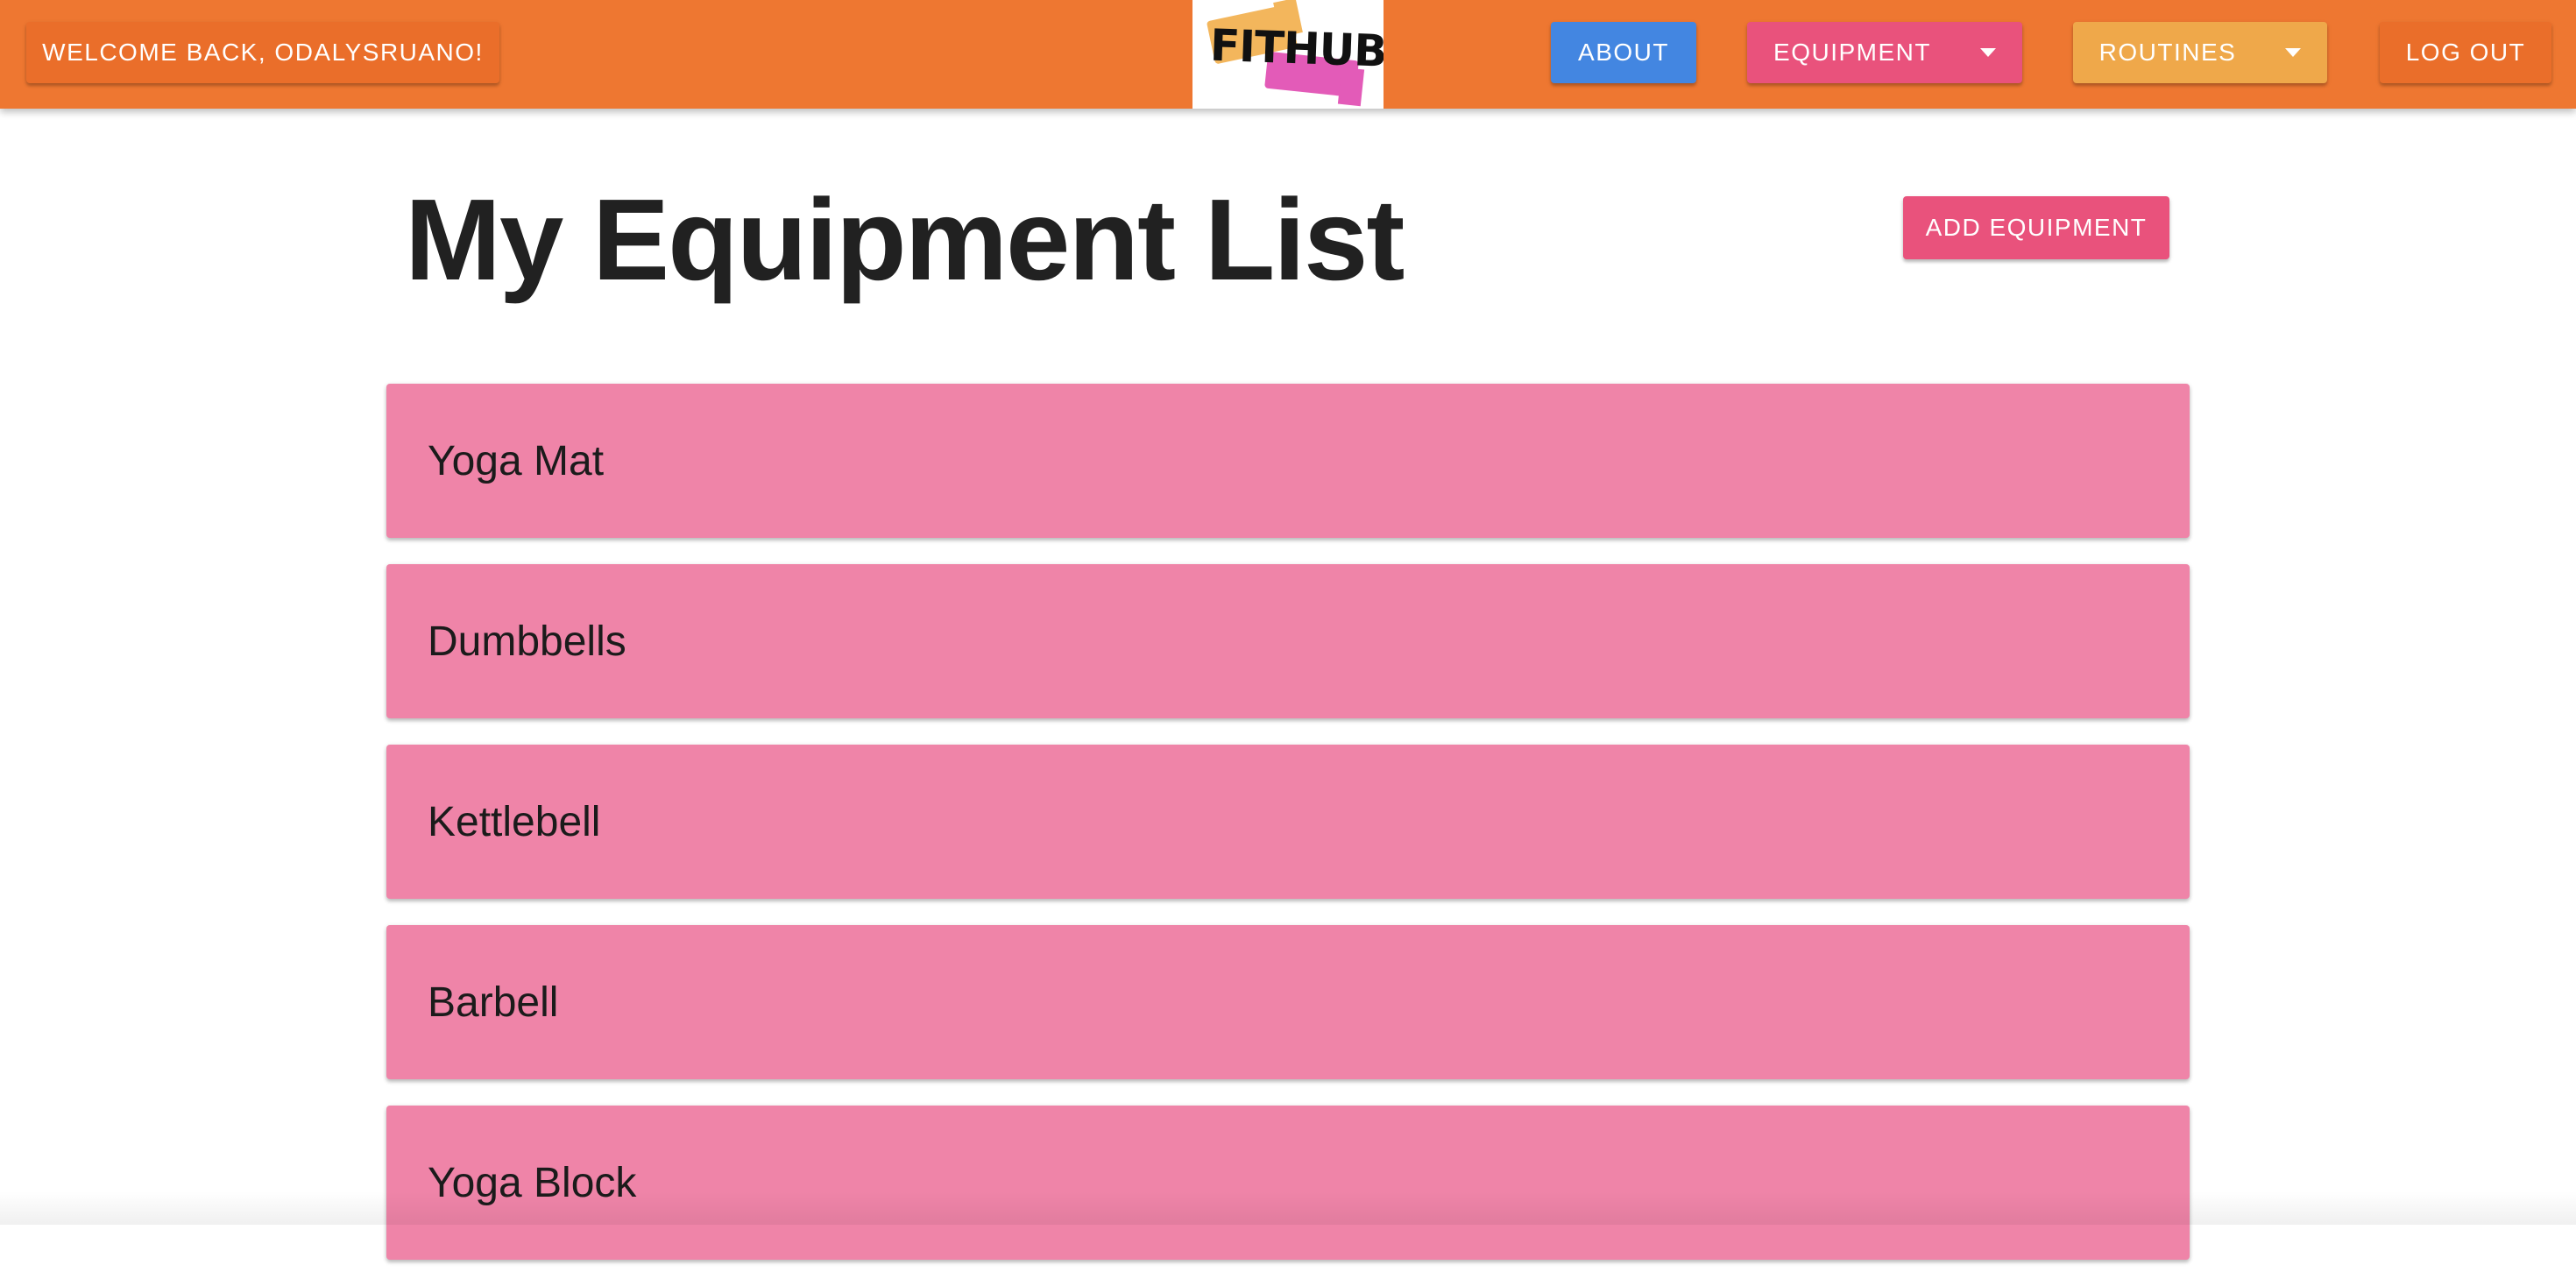 The height and width of the screenshot is (1286, 2576). I want to click on list-item-label: Barbell, so click(493, 1002).